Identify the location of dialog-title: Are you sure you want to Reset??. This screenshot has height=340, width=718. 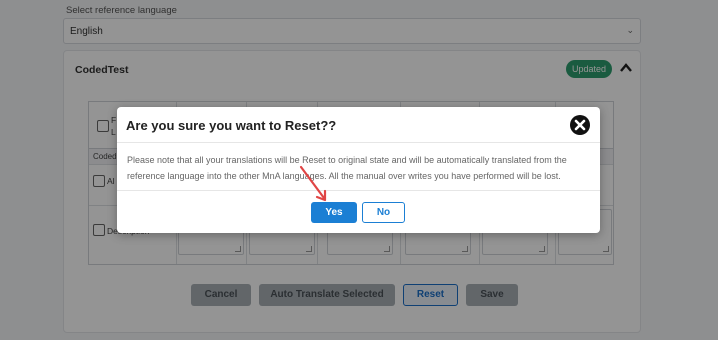
(231, 125).